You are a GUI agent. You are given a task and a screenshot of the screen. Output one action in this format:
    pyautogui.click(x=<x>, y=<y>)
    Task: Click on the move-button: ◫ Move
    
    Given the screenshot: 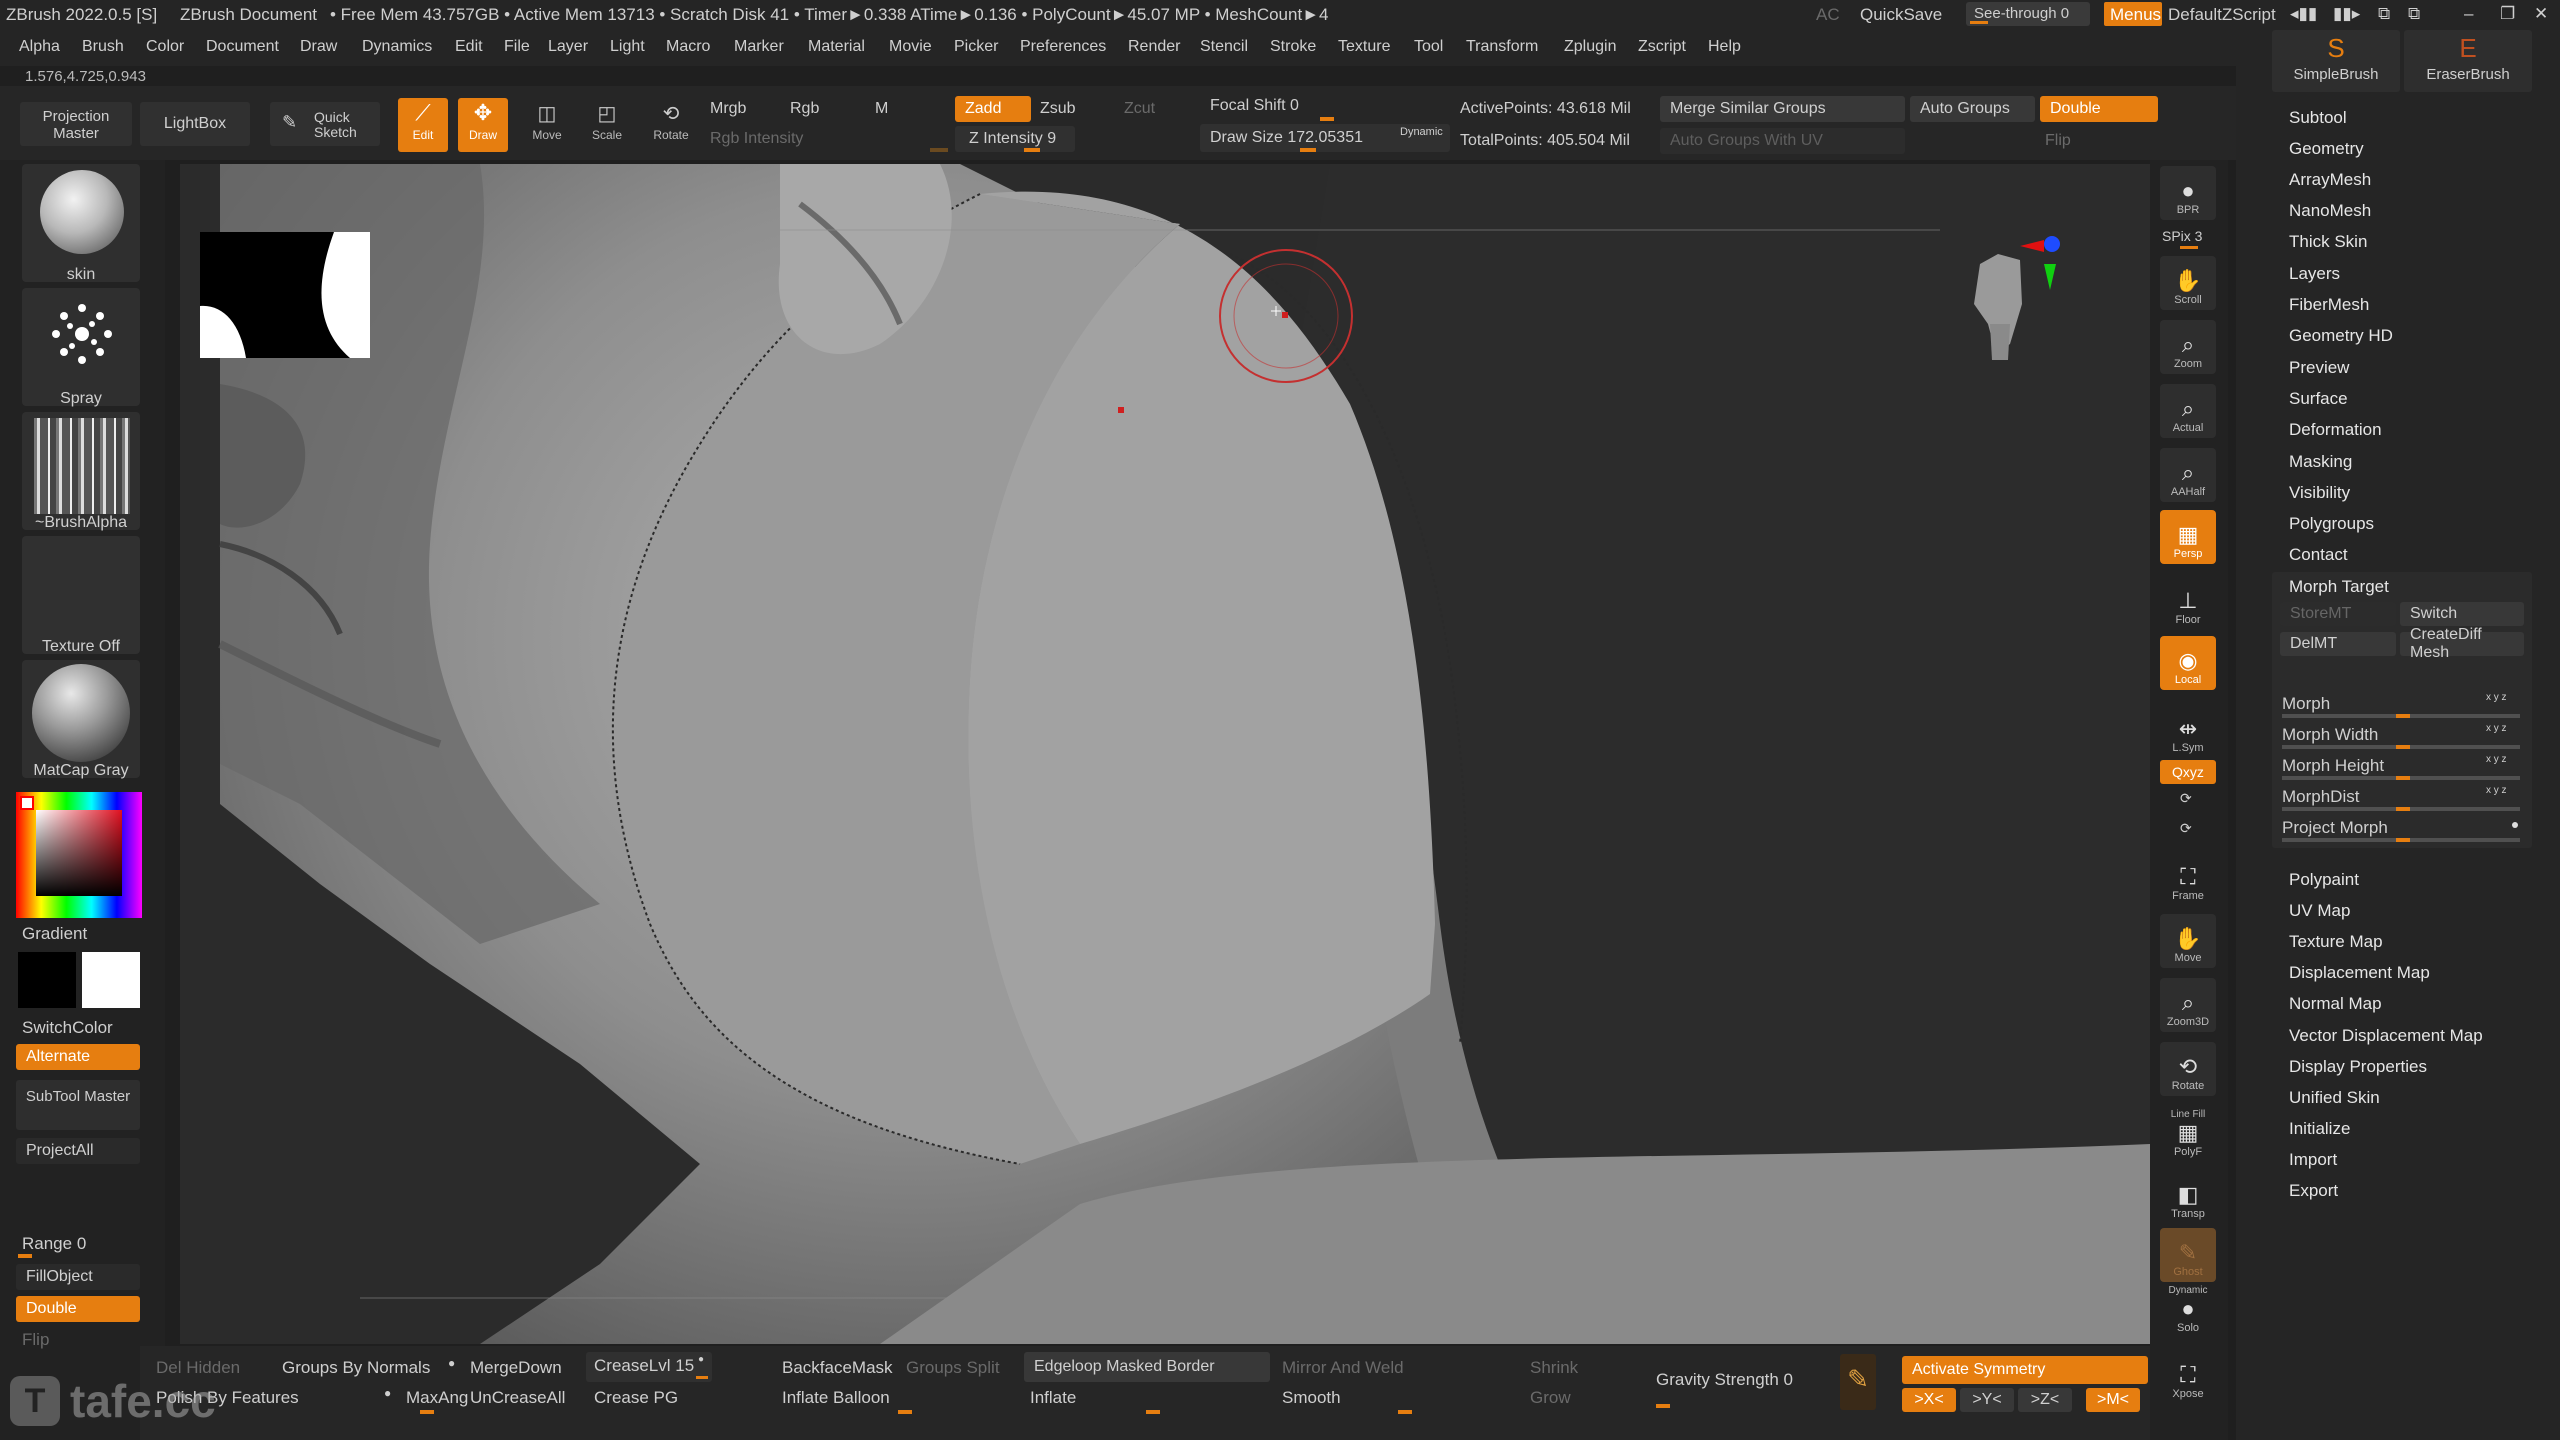 What is the action you would take?
    pyautogui.click(x=547, y=126)
    